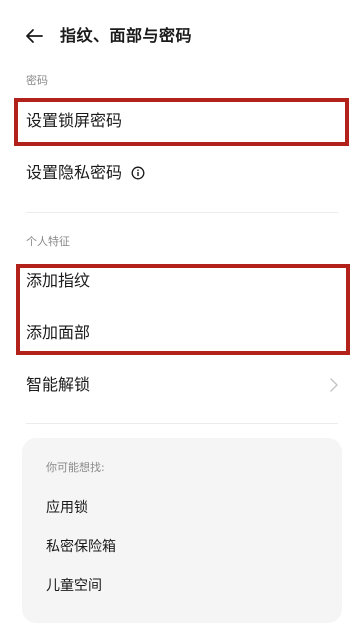 The height and width of the screenshot is (631, 356). Describe the element at coordinates (126, 35) in the screenshot. I see `page-title: 指纹、面部与密码` at that location.